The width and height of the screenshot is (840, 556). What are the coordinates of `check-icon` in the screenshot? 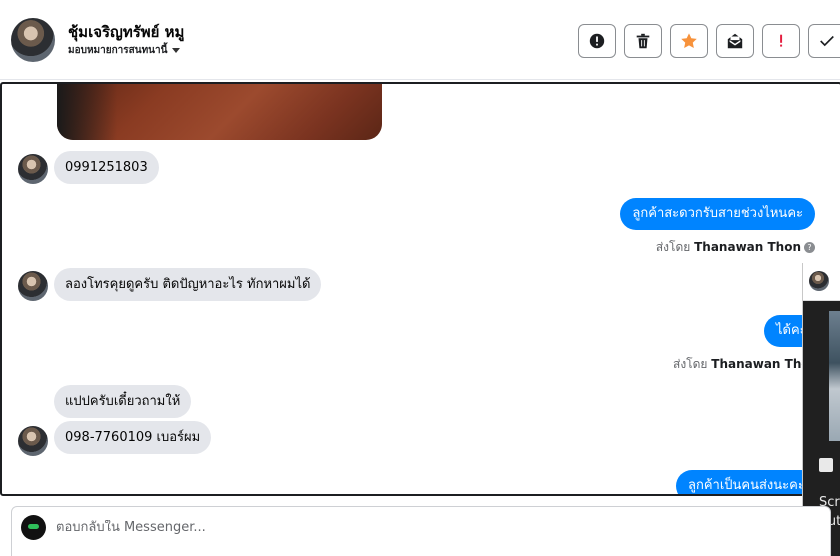 It's located at (827, 41).